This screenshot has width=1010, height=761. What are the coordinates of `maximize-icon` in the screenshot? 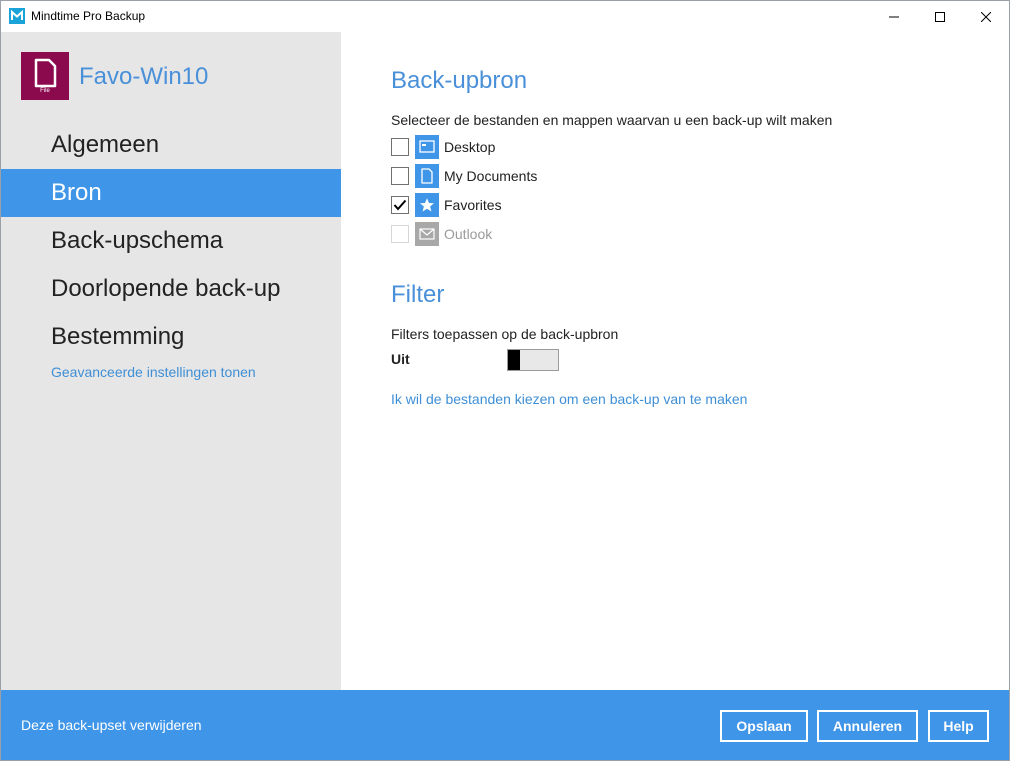 It's located at (940, 16).